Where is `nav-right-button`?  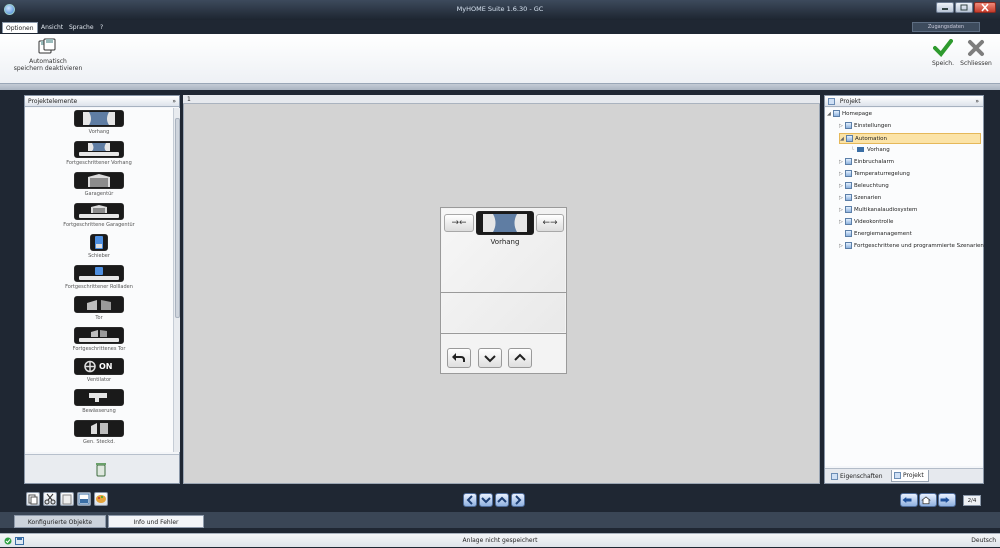 nav-right-button is located at coordinates (518, 500).